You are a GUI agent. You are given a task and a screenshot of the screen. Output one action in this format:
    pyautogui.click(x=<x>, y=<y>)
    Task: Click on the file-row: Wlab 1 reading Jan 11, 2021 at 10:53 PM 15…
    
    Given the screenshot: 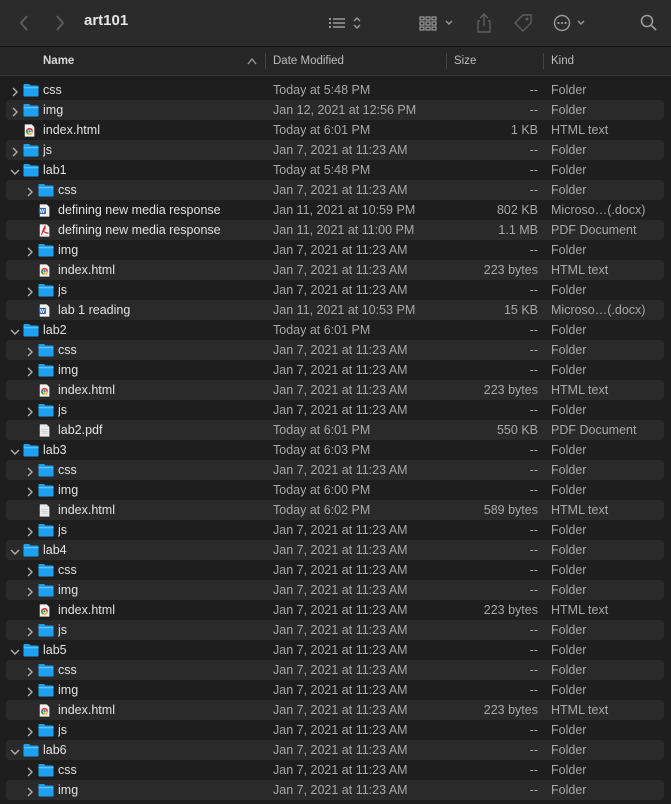 What is the action you would take?
    pyautogui.click(x=335, y=310)
    